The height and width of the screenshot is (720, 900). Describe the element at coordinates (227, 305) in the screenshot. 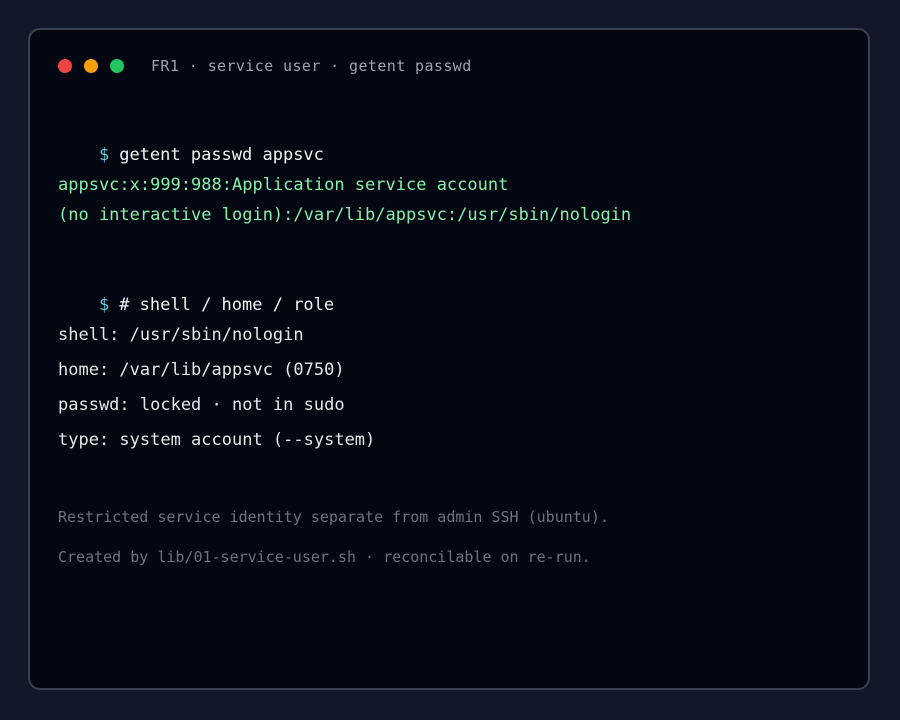

I see `comment-text: # shell / home / role` at that location.